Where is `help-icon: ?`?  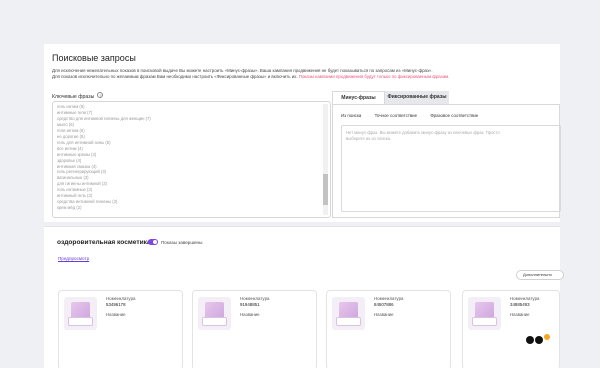
help-icon: ? is located at coordinates (100, 95).